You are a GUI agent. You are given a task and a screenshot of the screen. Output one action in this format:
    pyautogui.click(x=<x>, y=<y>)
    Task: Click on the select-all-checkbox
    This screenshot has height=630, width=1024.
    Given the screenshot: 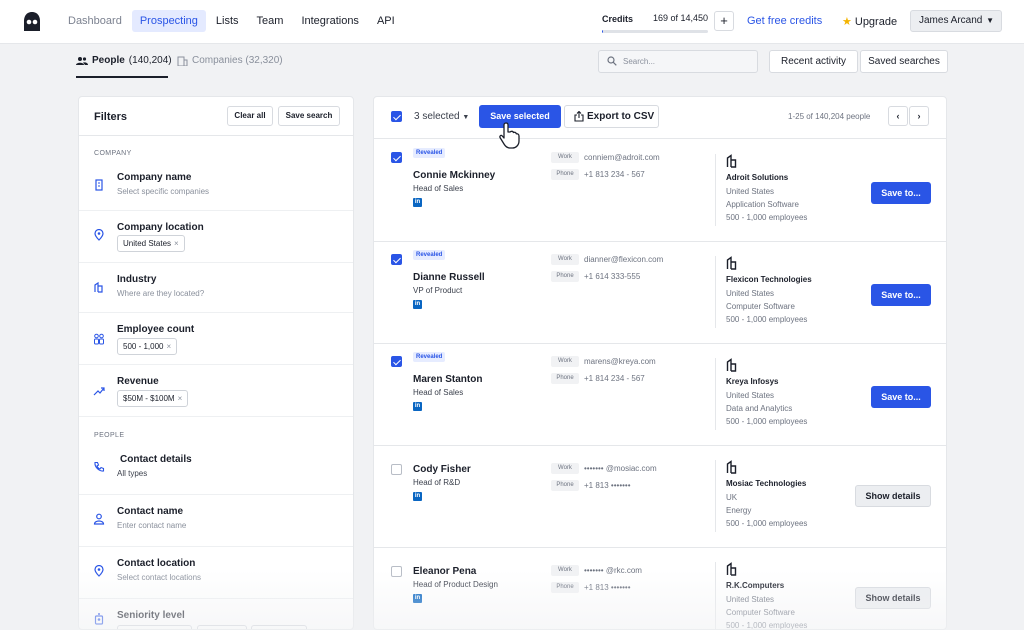 What is the action you would take?
    pyautogui.click(x=396, y=116)
    